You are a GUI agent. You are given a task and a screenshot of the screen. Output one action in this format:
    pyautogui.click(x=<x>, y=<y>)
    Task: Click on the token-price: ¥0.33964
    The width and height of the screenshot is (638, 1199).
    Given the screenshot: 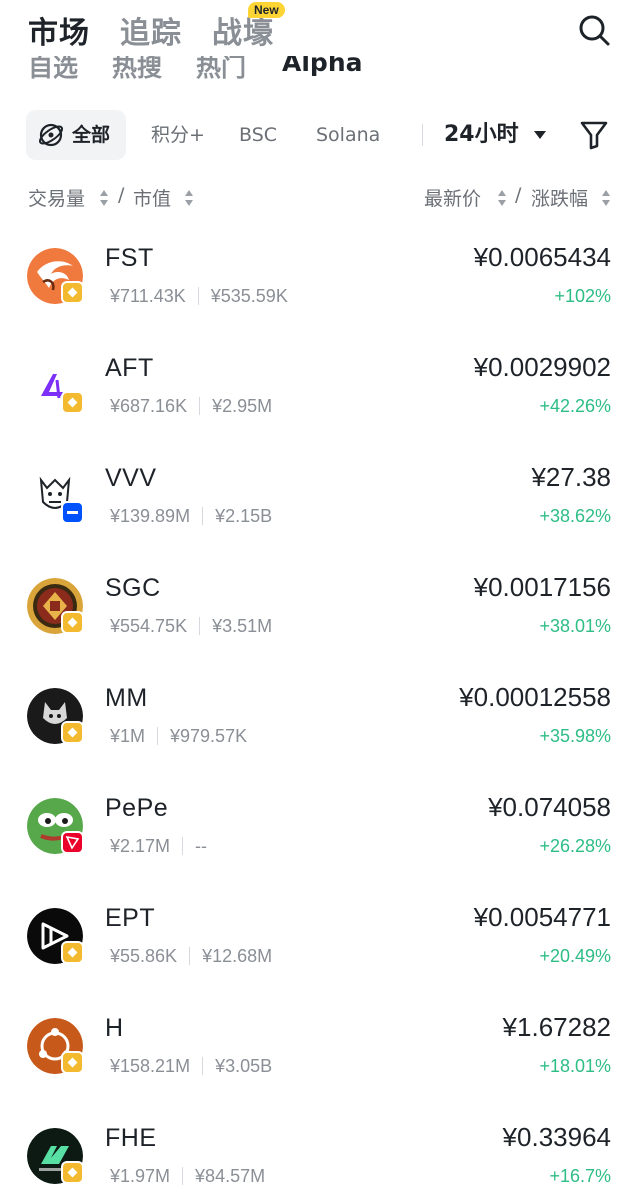 What is the action you would take?
    pyautogui.click(x=556, y=1137)
    